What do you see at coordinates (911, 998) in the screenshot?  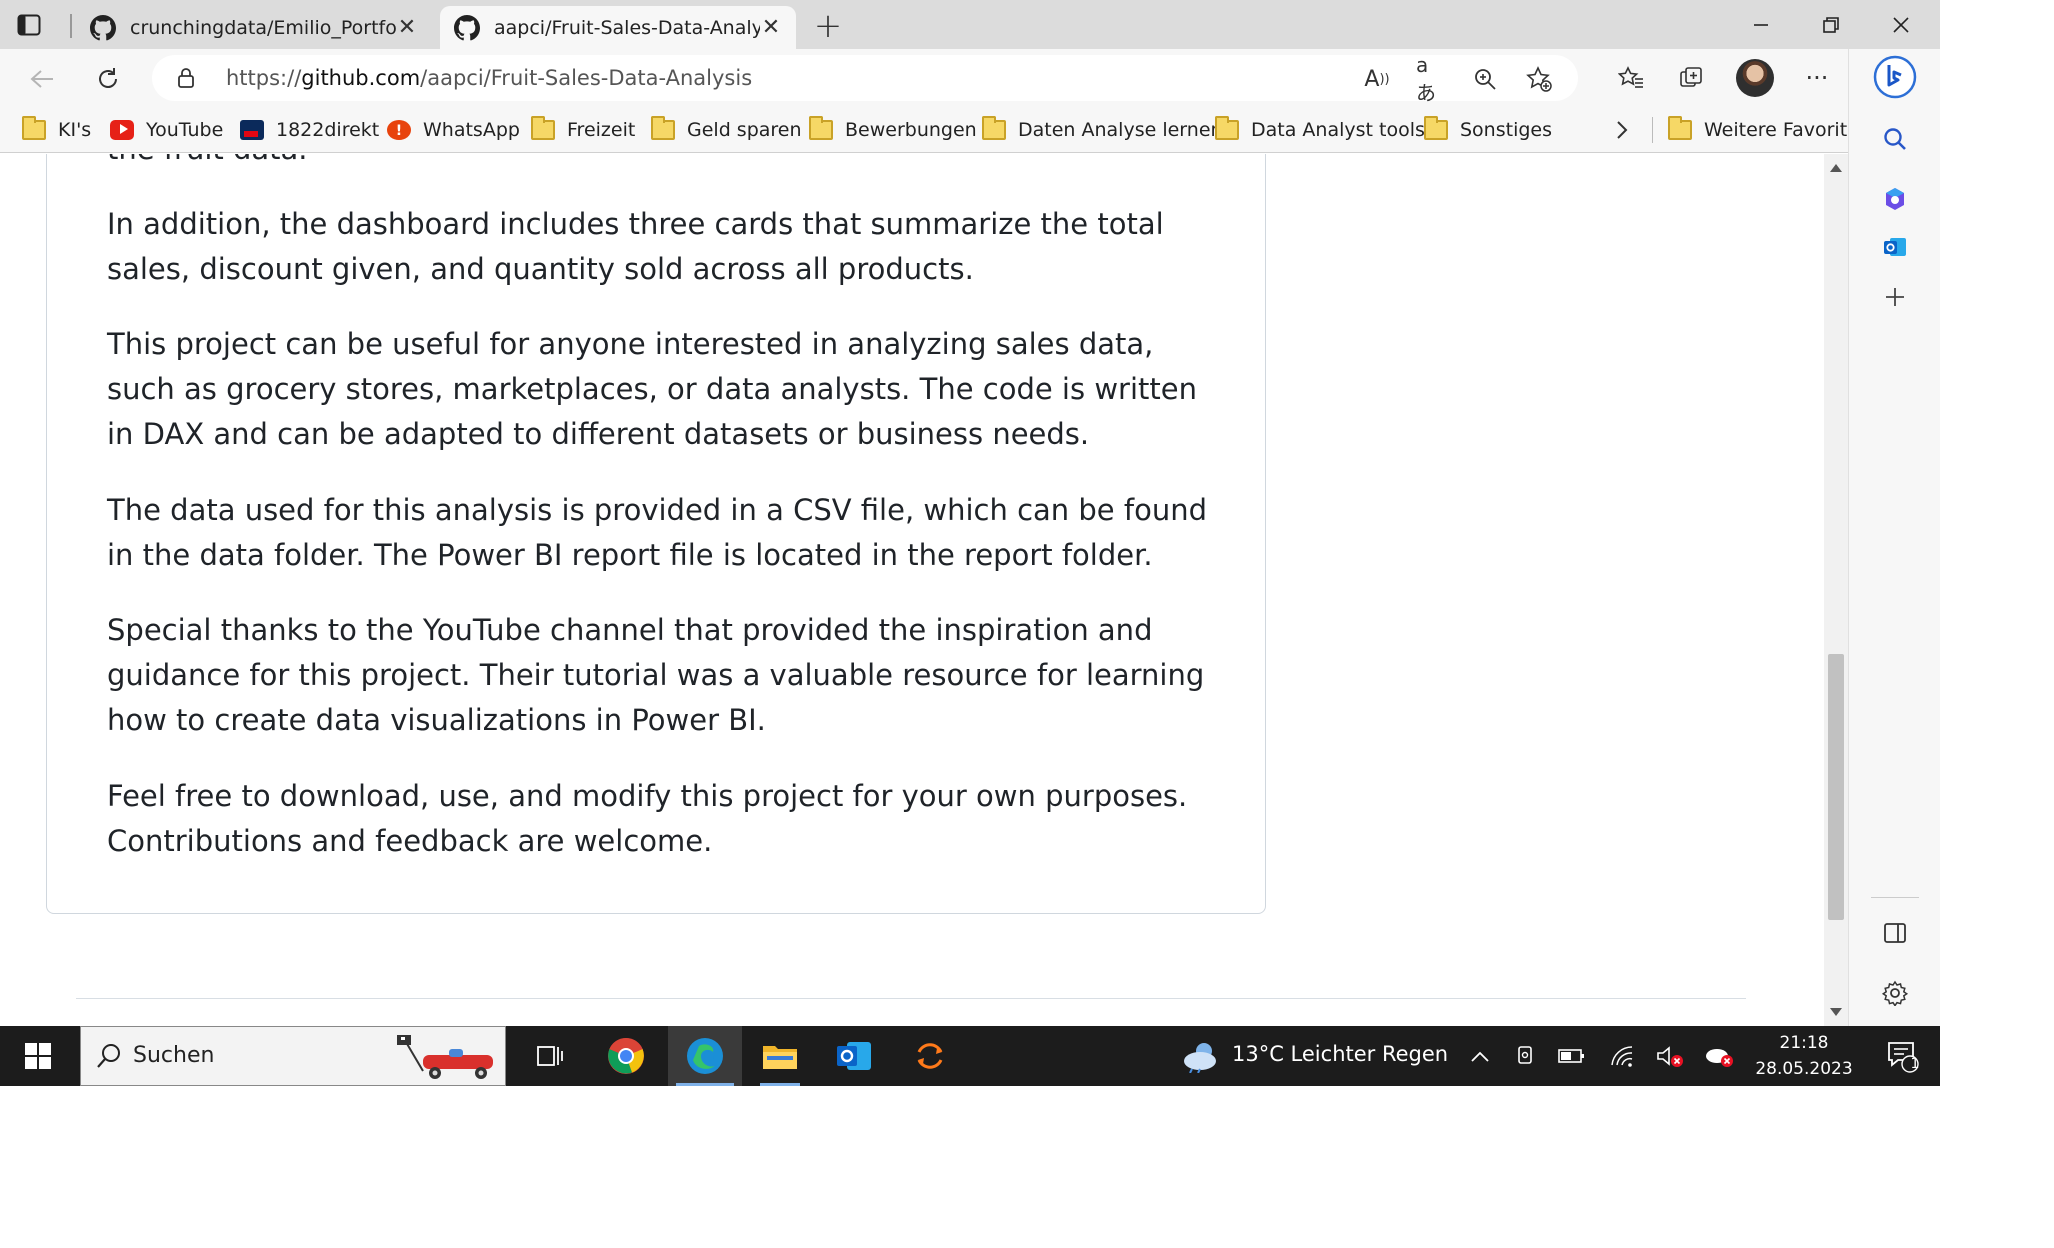 I see `page-divider` at bounding box center [911, 998].